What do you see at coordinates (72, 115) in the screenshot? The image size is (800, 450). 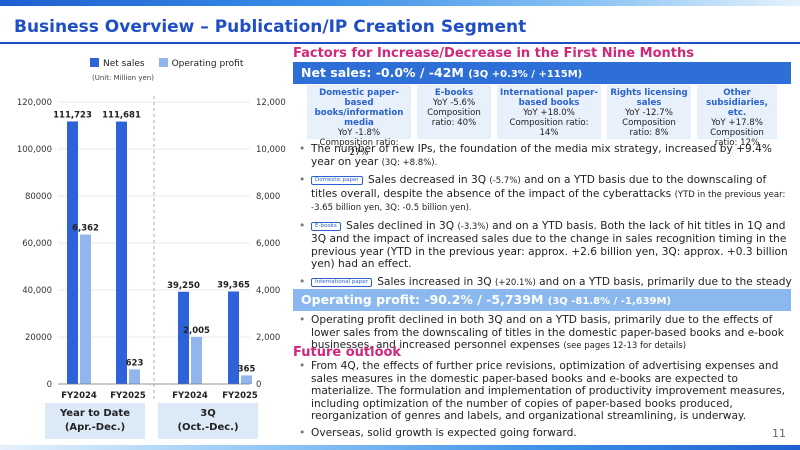 I see `net-sales-data-label: 111,723` at bounding box center [72, 115].